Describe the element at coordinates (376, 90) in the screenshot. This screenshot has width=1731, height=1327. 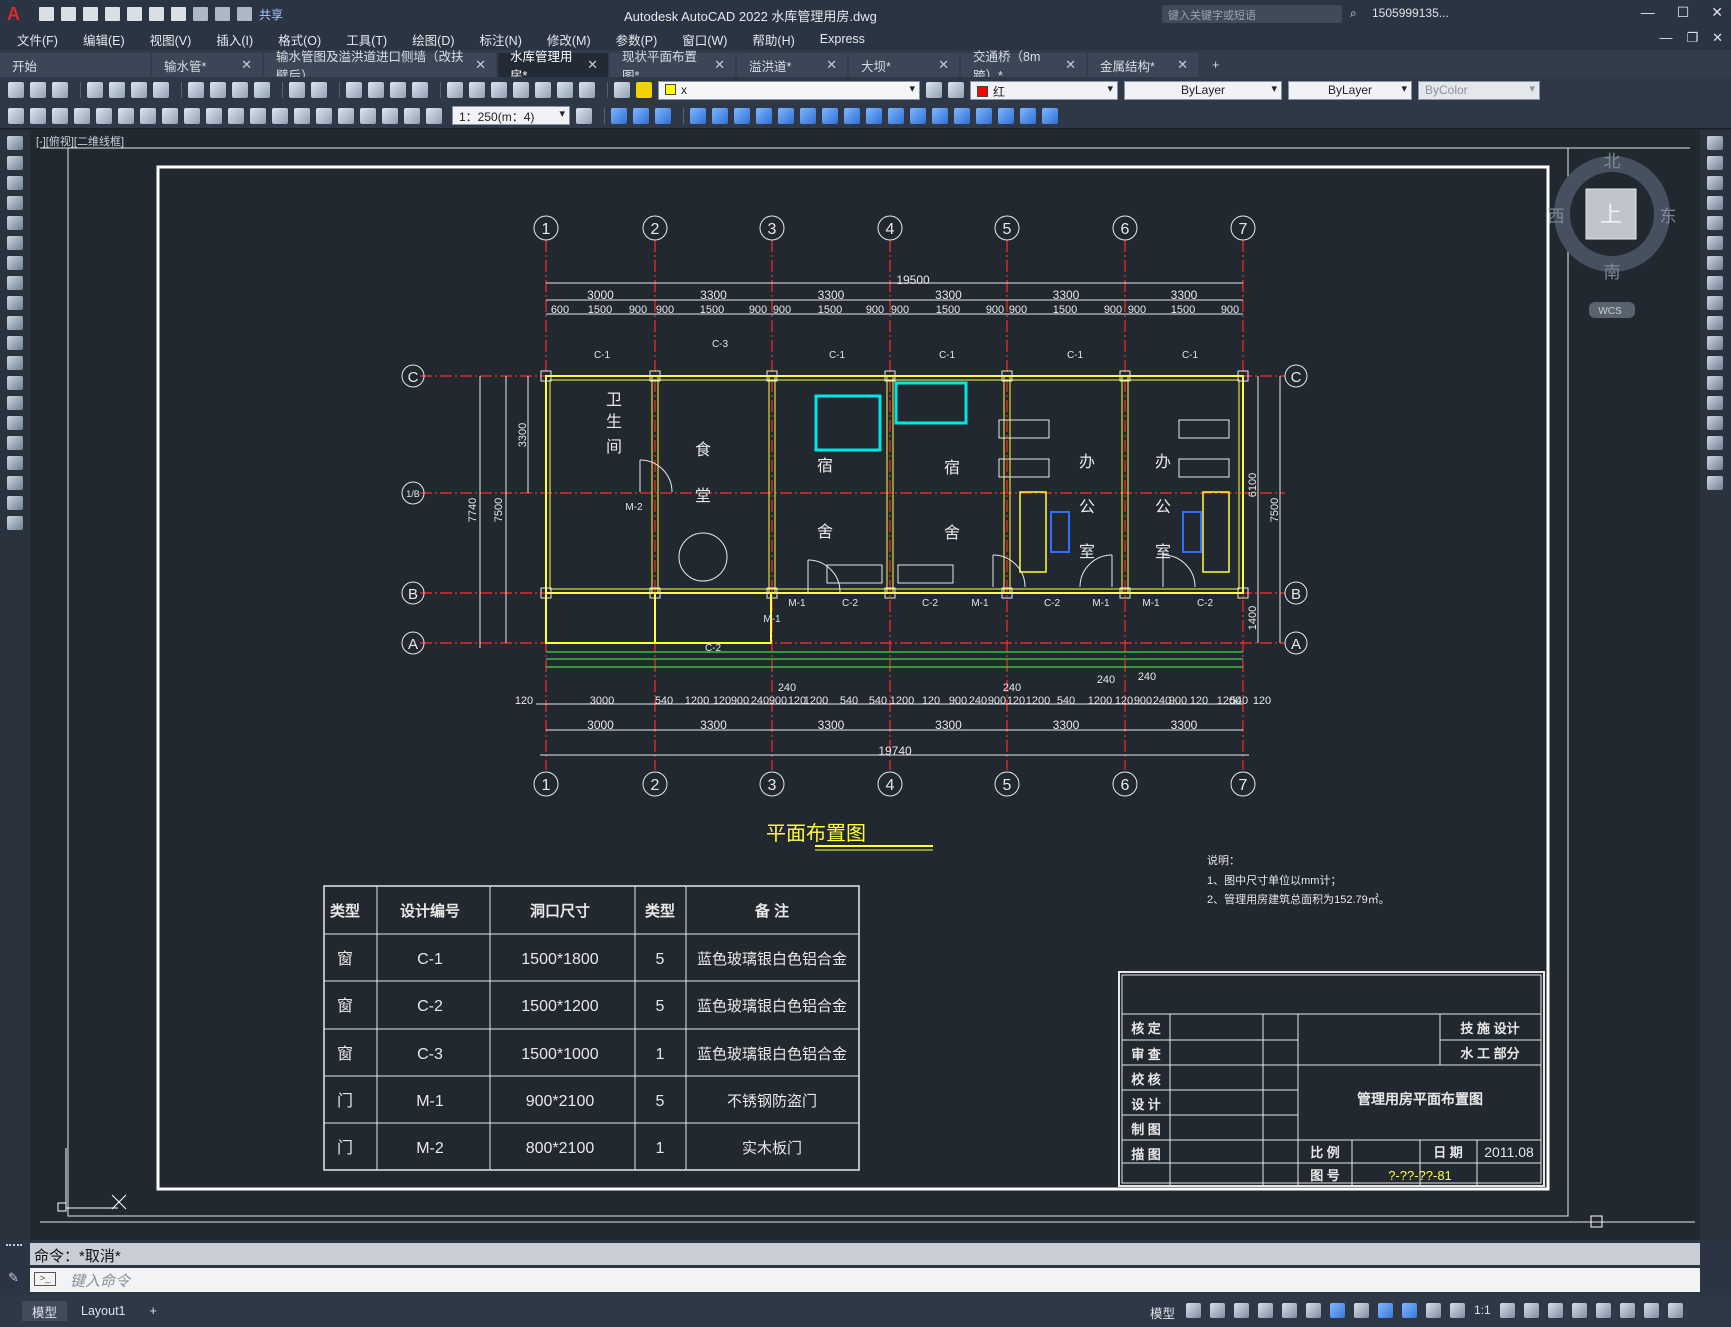
I see `toolbar-zoom-realtime-icon` at that location.